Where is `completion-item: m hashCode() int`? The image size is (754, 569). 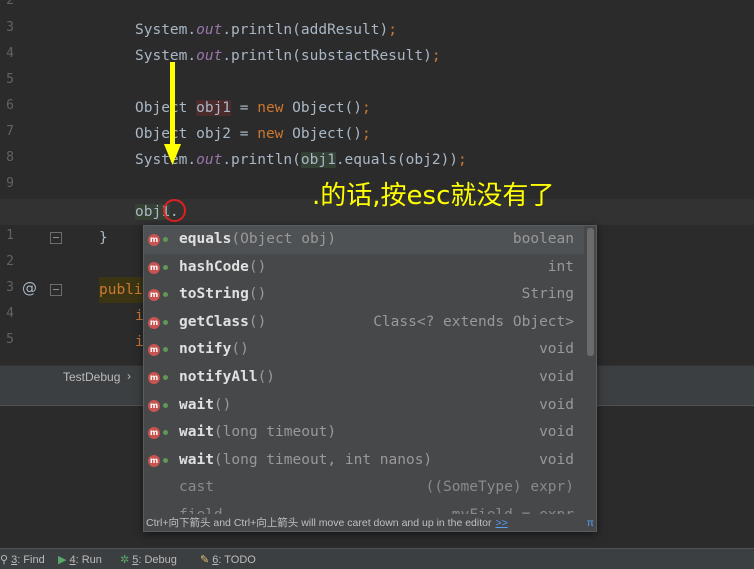
completion-item: m hashCode() int is located at coordinates (364, 268).